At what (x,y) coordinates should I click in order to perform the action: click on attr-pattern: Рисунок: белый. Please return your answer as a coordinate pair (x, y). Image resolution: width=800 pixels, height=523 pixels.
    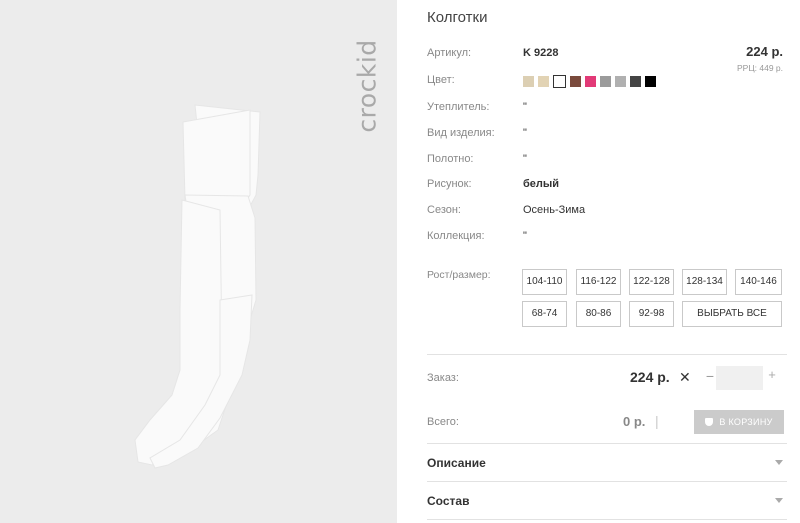
    Looking at the image, I should click on (607, 186).